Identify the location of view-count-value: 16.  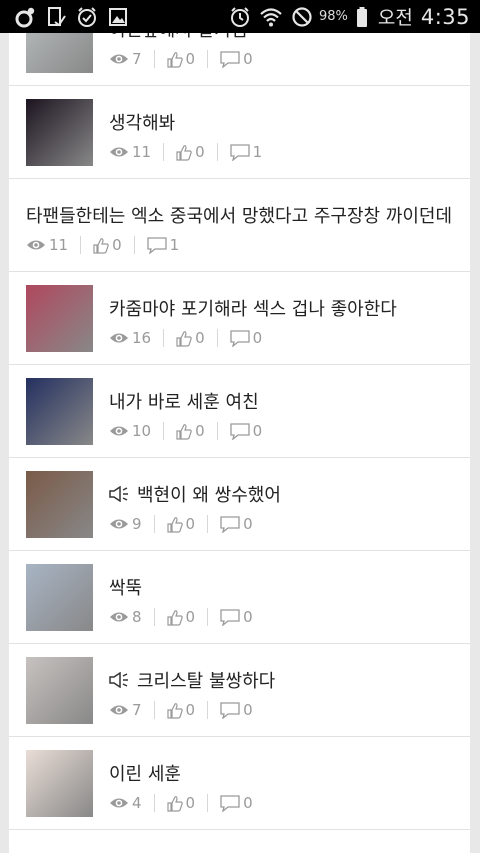
(142, 338).